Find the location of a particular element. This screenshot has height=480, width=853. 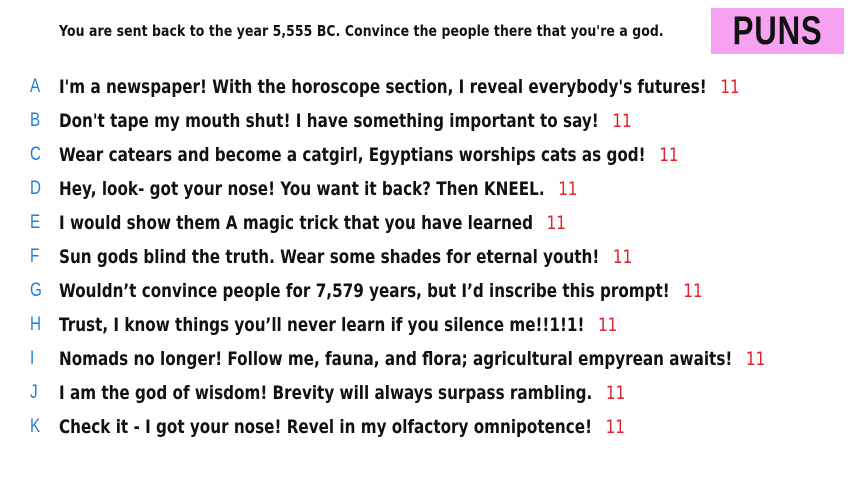

answer-letter: J is located at coordinates (34, 392).